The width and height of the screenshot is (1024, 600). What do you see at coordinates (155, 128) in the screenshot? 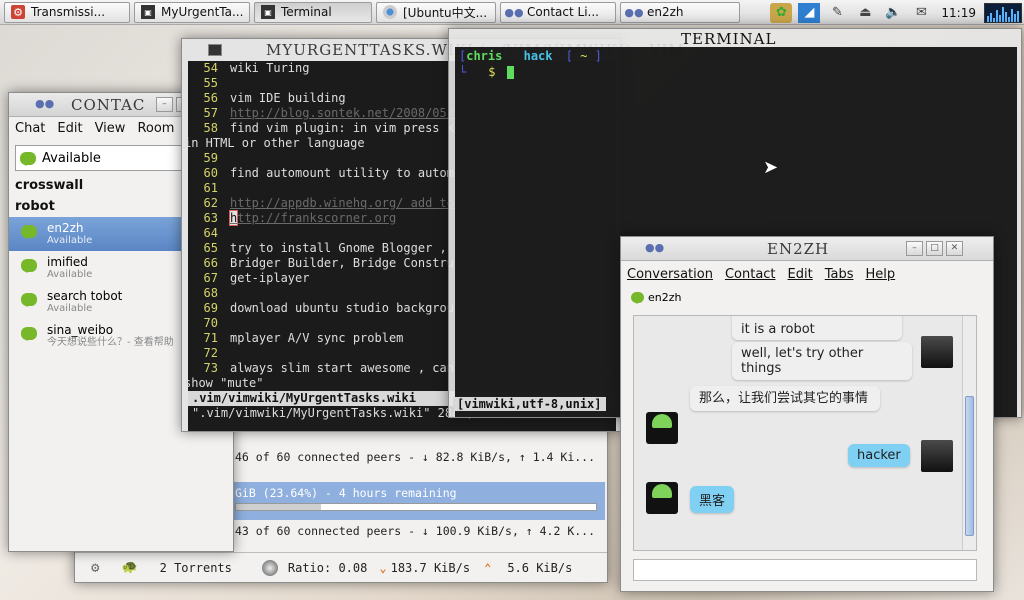
I see `menu-room: Room` at bounding box center [155, 128].